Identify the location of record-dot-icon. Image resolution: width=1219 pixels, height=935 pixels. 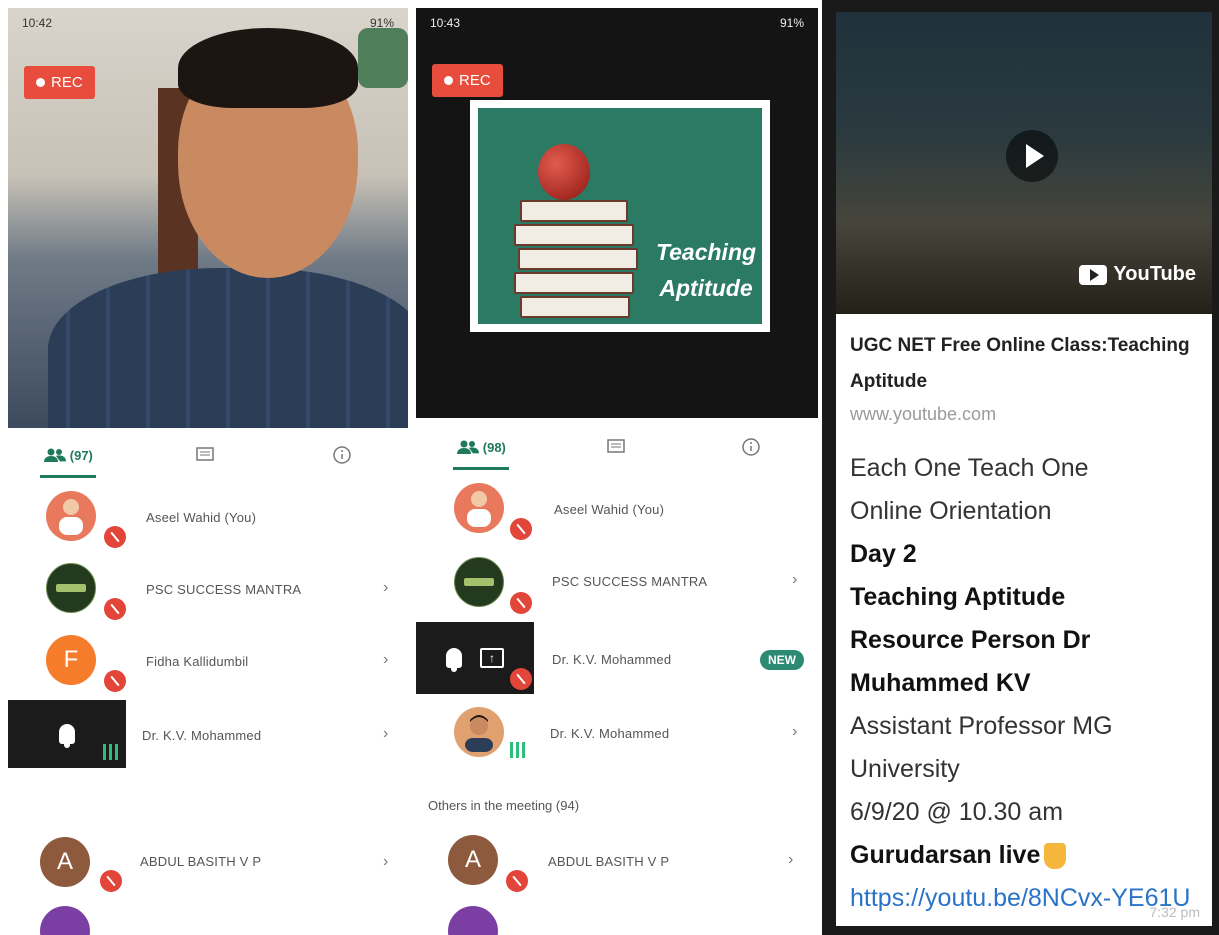
(448, 80).